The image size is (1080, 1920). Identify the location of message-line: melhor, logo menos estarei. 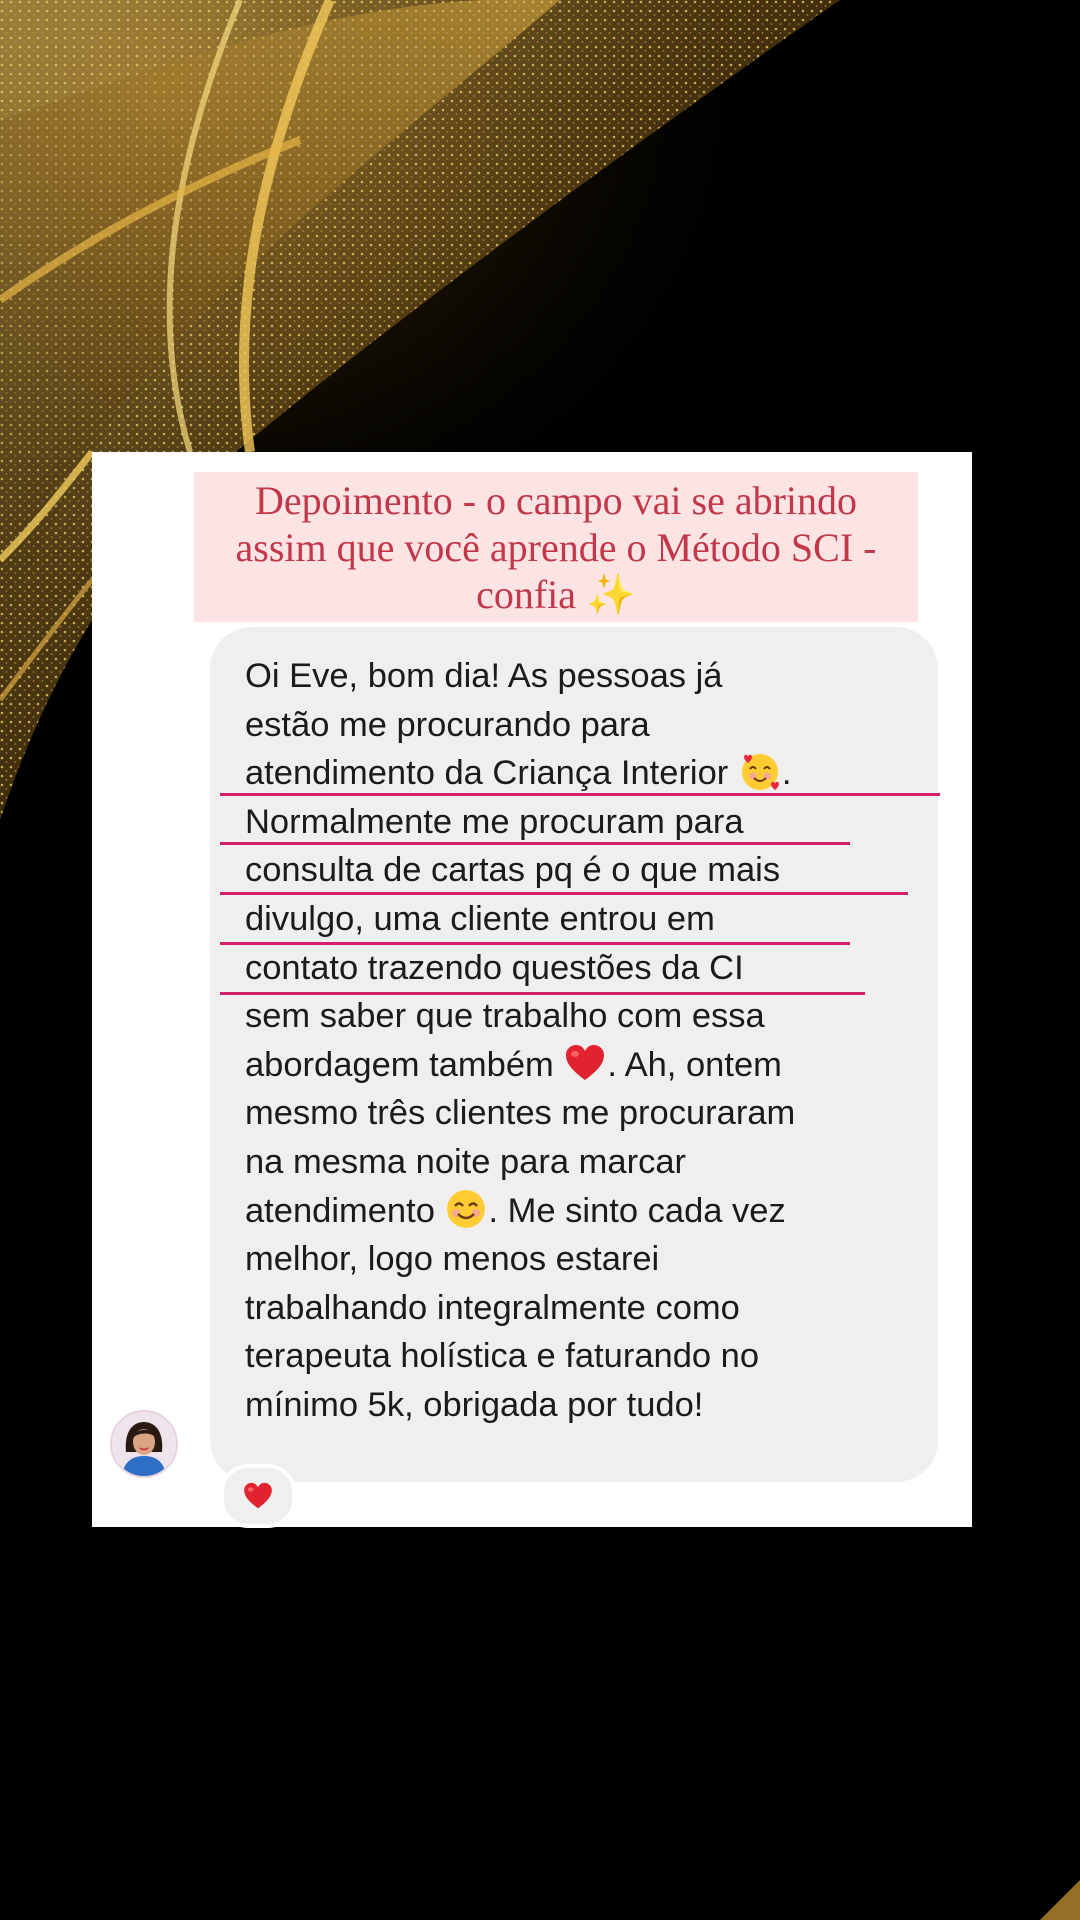
(452, 1259).